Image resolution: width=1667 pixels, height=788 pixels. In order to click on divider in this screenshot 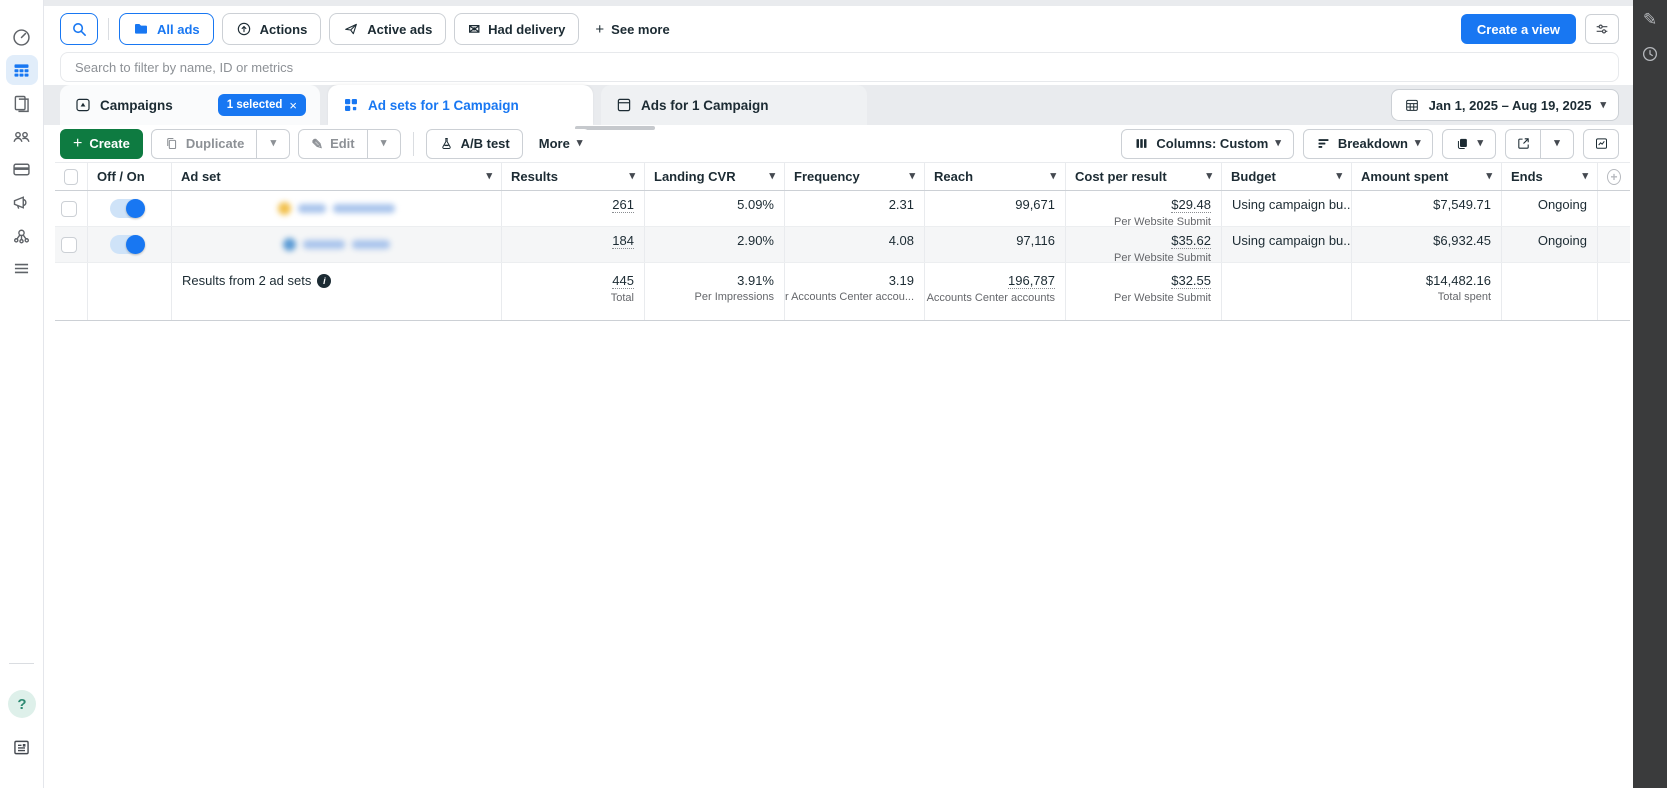, I will do `click(108, 29)`.